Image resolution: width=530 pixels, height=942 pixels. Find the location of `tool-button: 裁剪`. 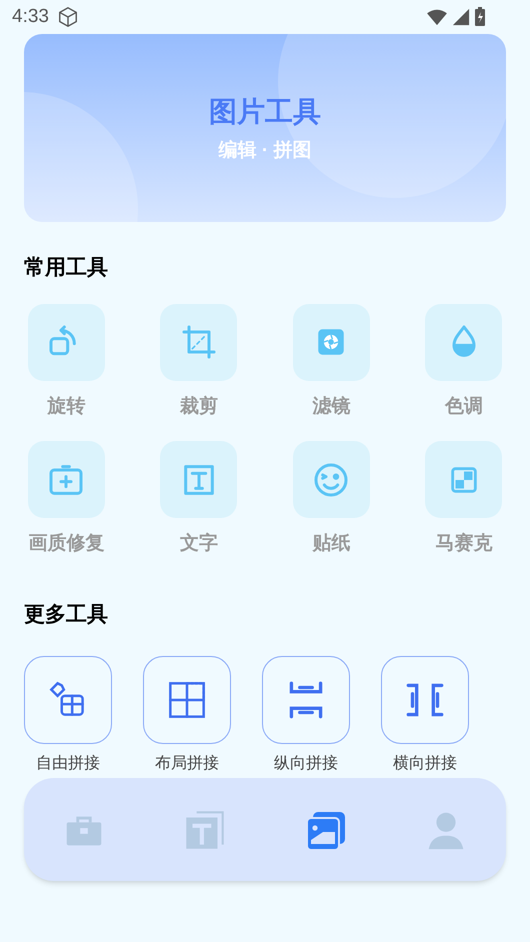

tool-button: 裁剪 is located at coordinates (198, 362).